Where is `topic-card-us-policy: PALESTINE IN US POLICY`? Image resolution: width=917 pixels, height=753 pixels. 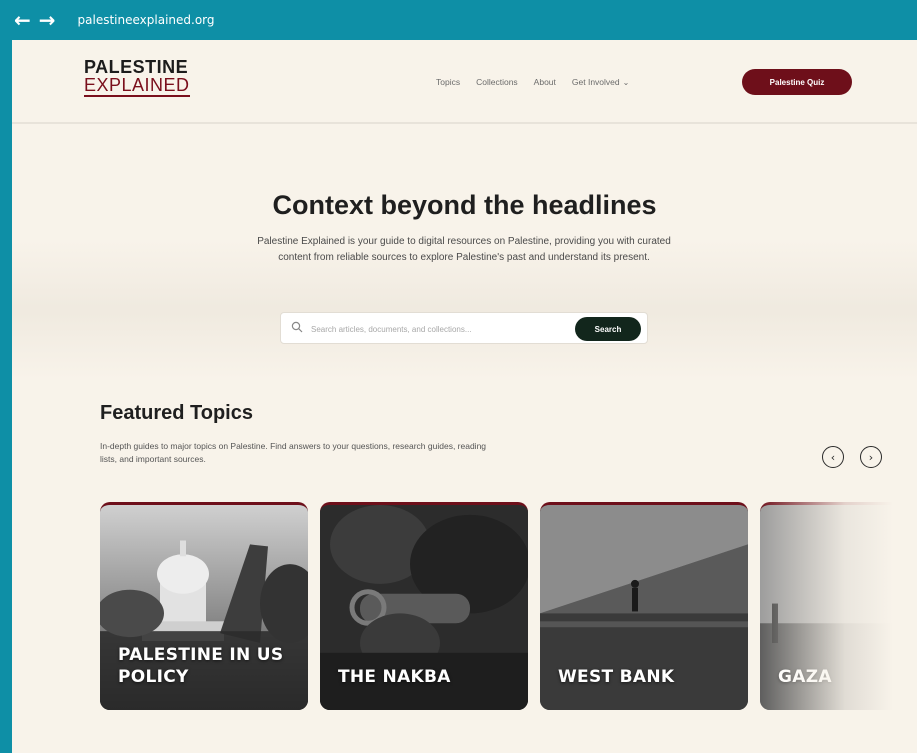 topic-card-us-policy: PALESTINE IN US POLICY is located at coordinates (204, 606).